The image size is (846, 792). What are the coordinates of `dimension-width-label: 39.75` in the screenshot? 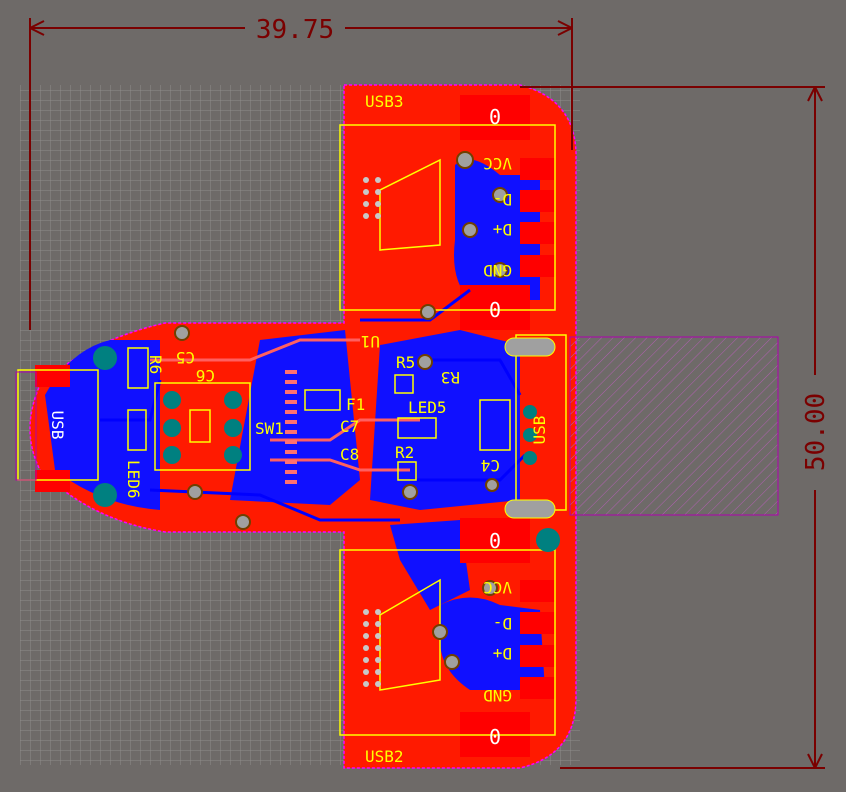 It's located at (295, 30).